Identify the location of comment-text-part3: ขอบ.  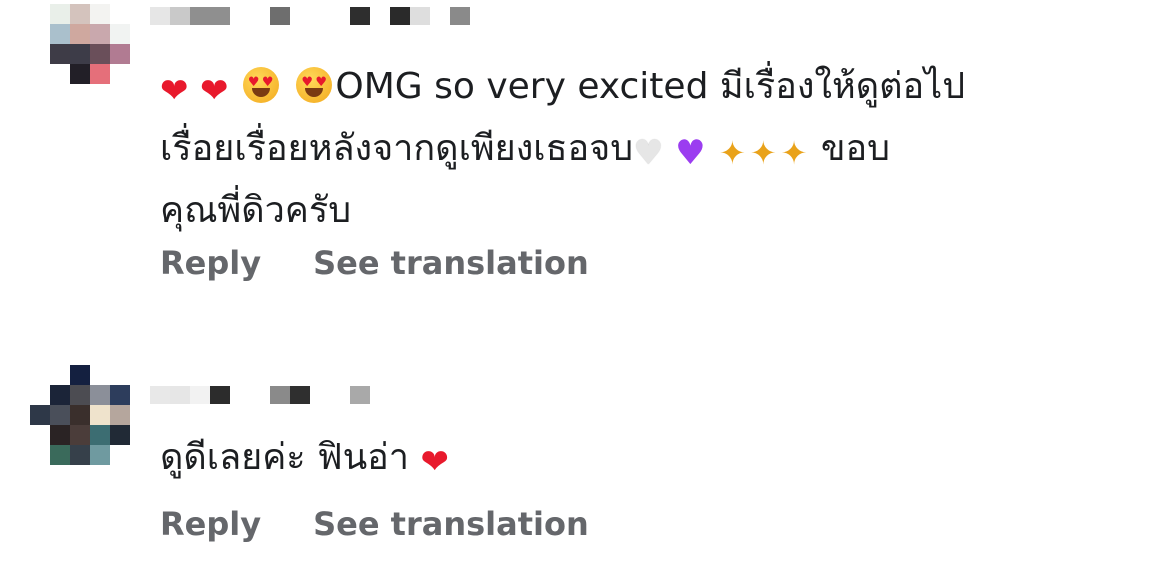
(855, 148).